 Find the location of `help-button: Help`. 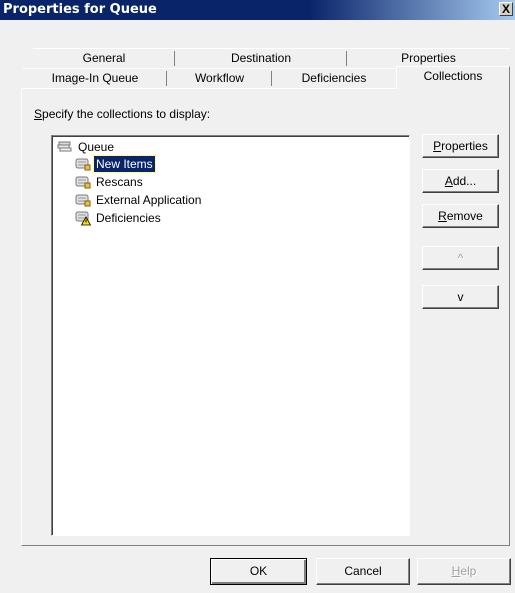

help-button: Help is located at coordinates (464, 571).